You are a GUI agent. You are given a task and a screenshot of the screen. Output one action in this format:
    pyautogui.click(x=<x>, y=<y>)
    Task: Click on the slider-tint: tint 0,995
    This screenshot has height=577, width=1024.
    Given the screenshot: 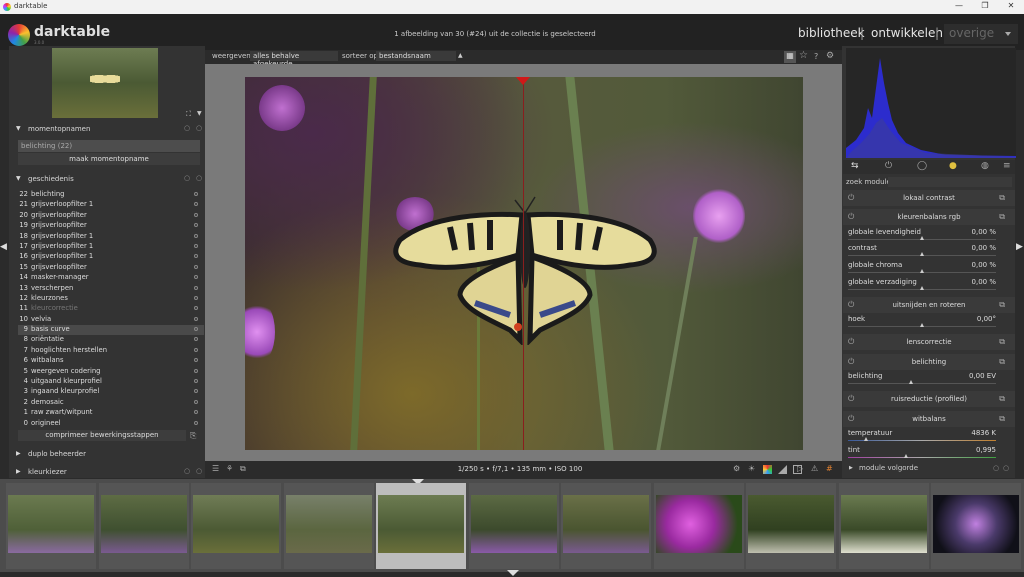 What is the action you would take?
    pyautogui.click(x=922, y=453)
    